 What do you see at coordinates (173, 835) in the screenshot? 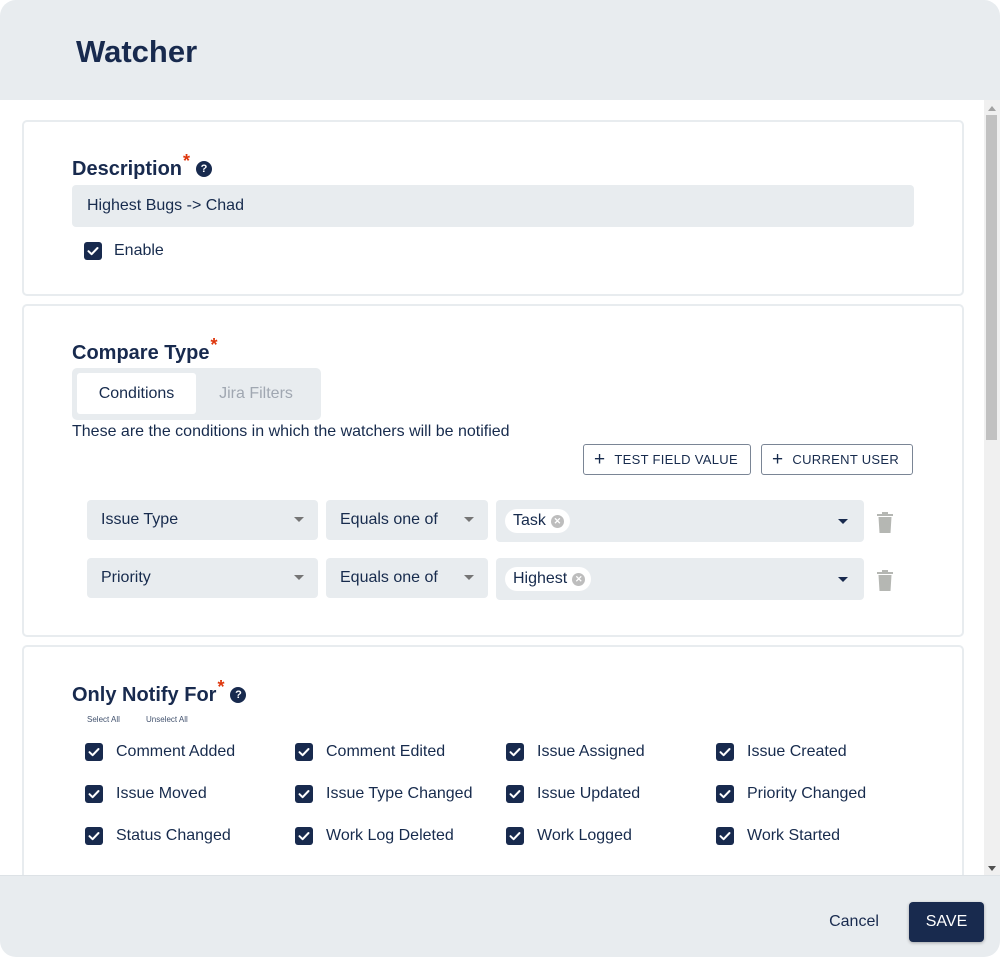
I see `event-label: Status Changed` at bounding box center [173, 835].